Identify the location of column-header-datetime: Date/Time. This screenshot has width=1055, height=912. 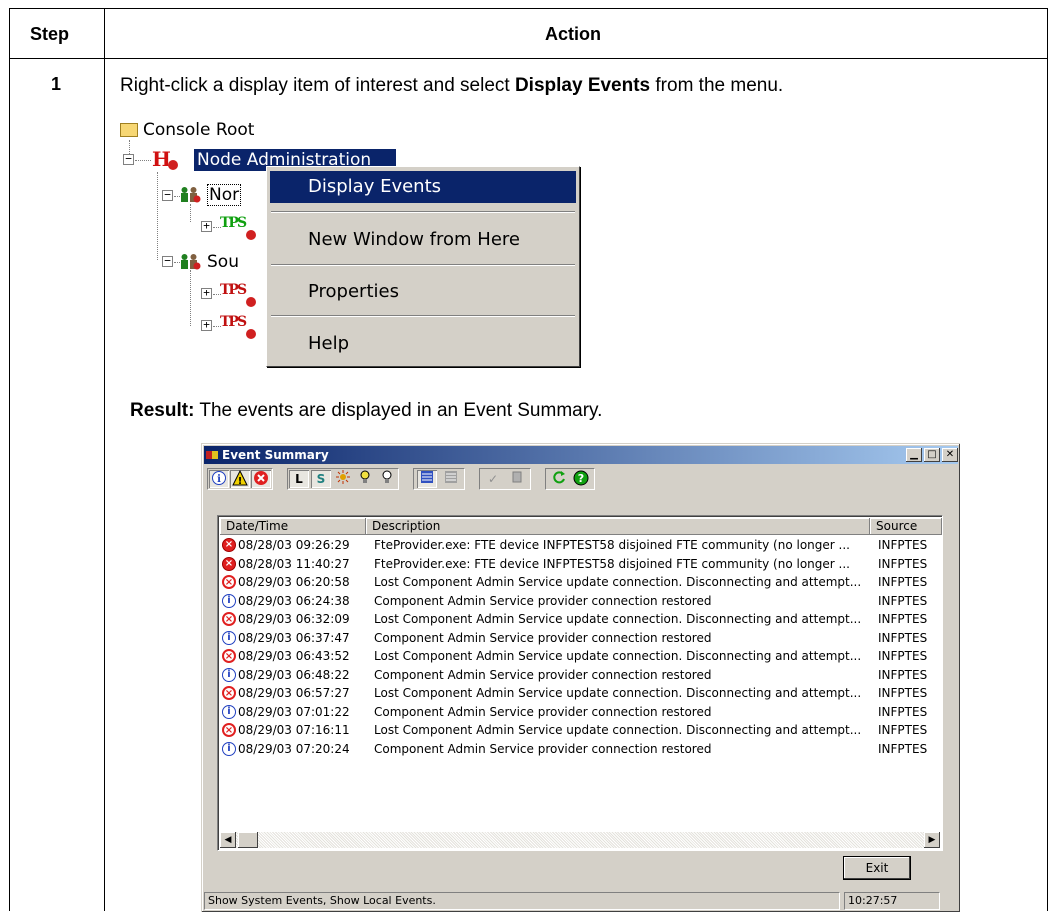
(293, 526).